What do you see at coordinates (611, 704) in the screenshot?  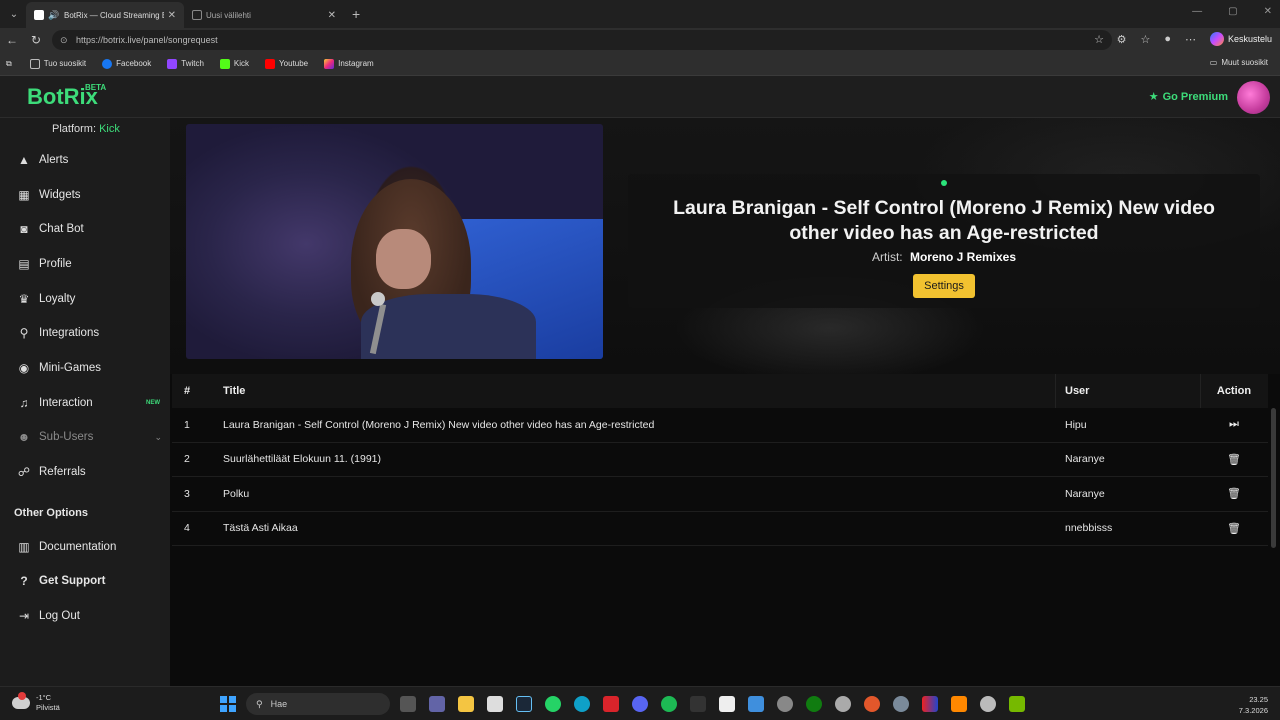 I see `app-l-icon` at bounding box center [611, 704].